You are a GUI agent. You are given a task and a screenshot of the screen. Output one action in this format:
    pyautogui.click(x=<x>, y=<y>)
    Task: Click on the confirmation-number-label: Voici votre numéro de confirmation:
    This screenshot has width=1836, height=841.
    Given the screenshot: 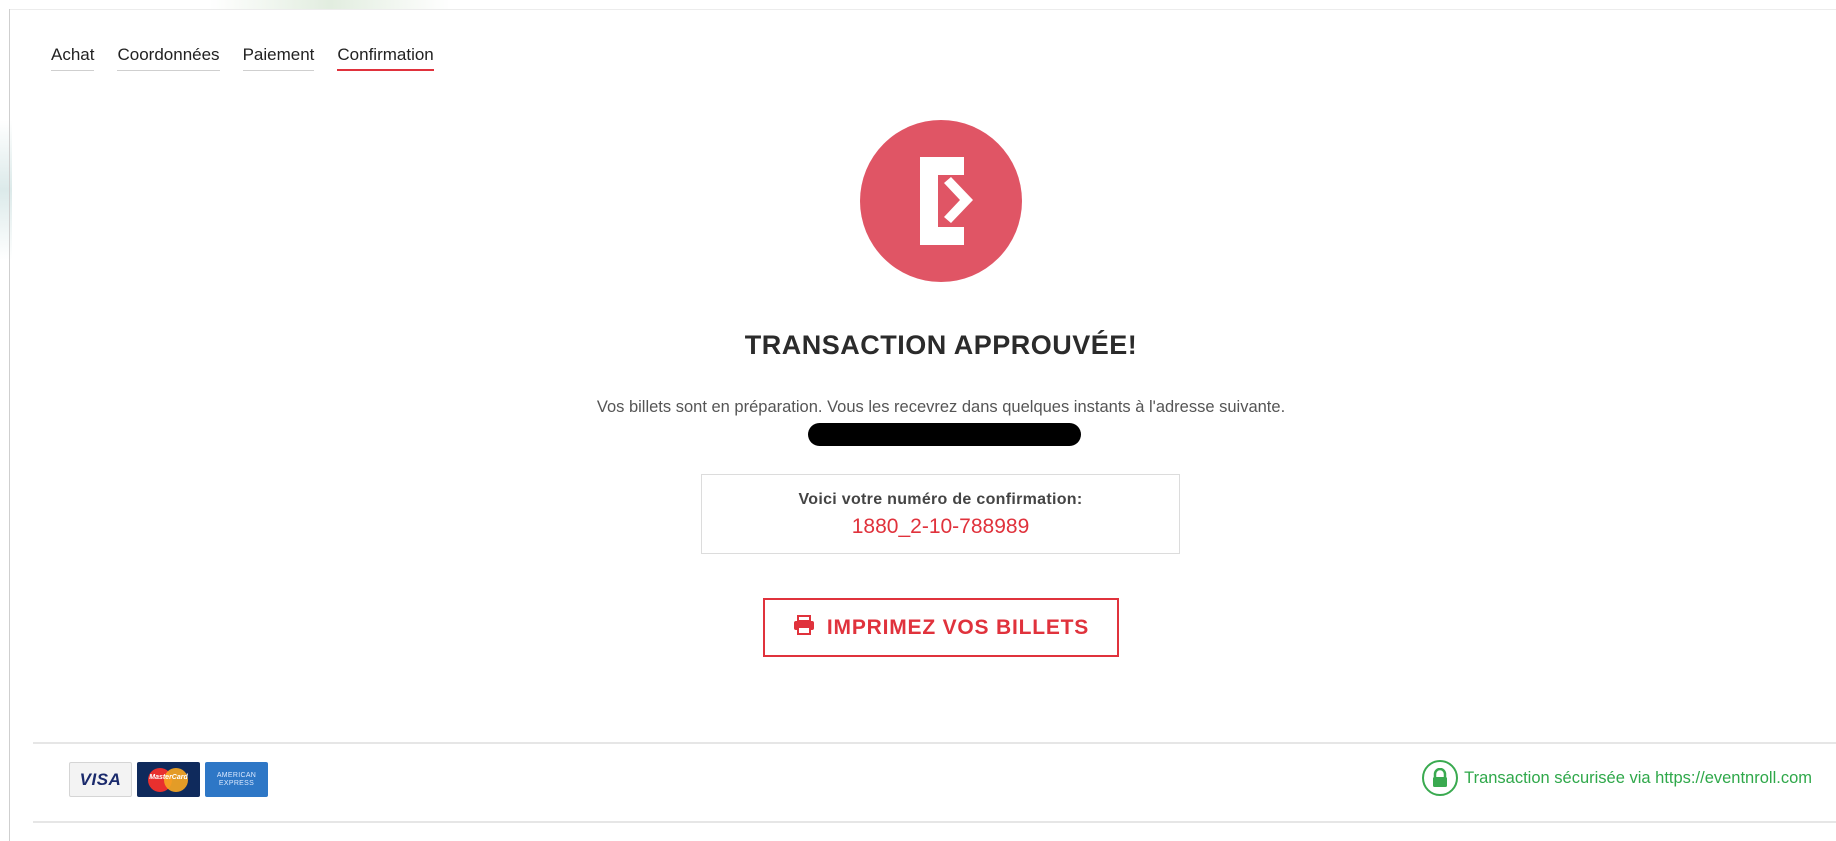 What is the action you would take?
    pyautogui.click(x=940, y=499)
    